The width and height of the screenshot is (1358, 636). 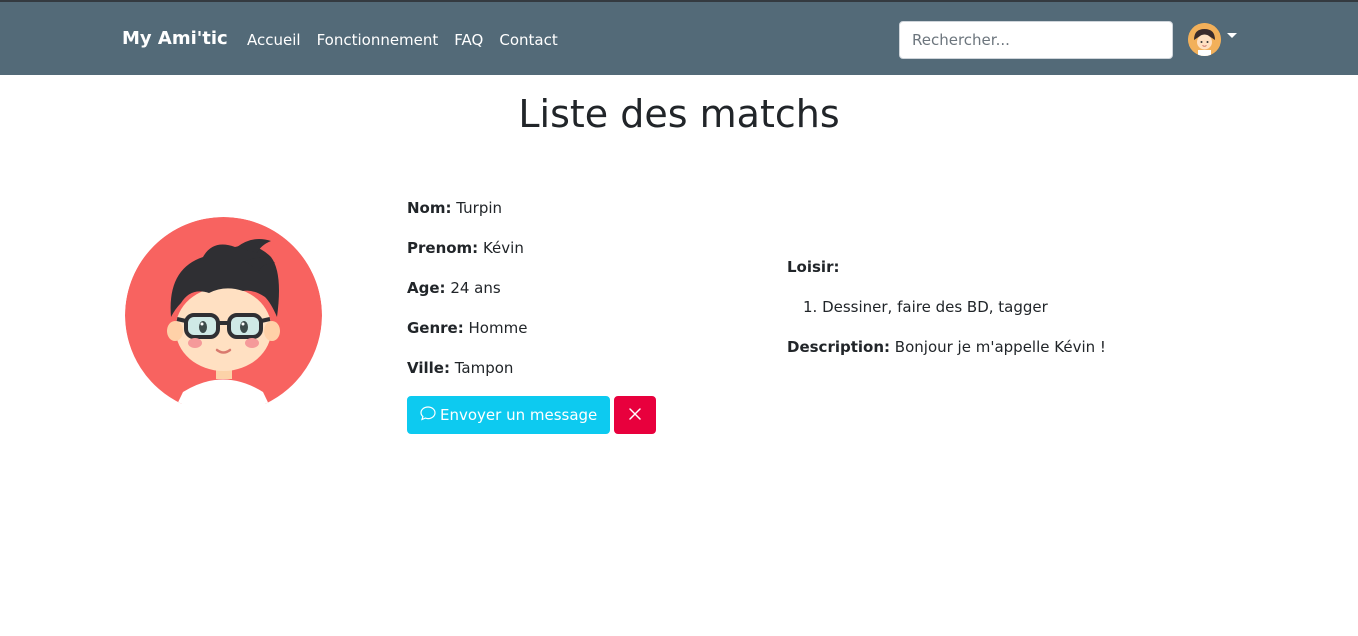 What do you see at coordinates (577, 339) in the screenshot?
I see `field-genre: Genre: Homme` at bounding box center [577, 339].